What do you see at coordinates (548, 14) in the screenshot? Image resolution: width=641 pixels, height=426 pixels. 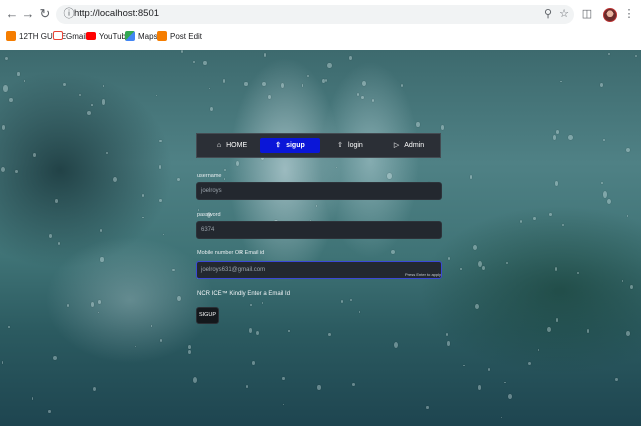 I see `zoom-icon: ⚲` at bounding box center [548, 14].